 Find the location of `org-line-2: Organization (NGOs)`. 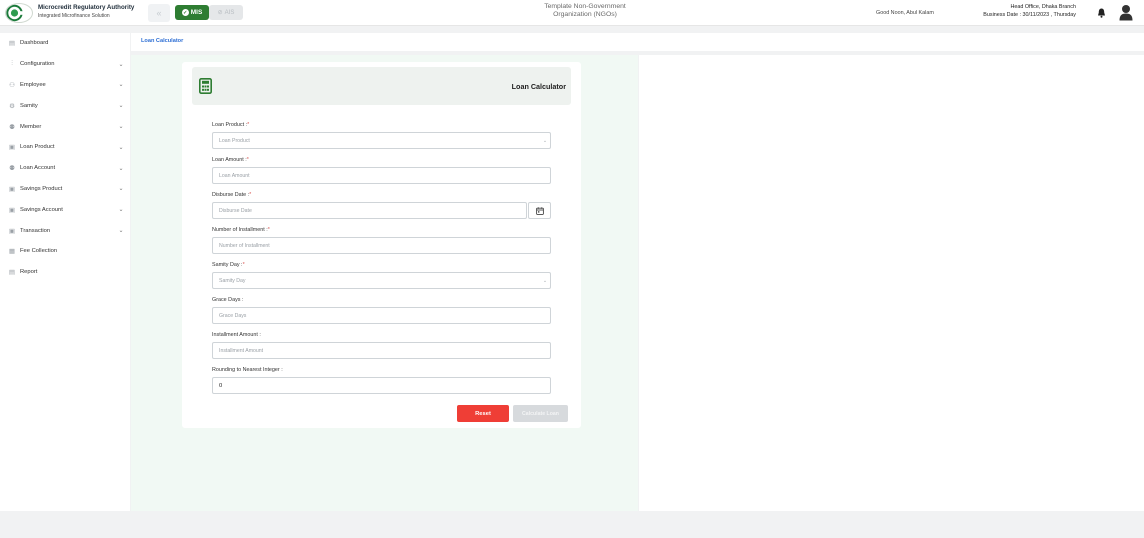

org-line-2: Organization (NGOs) is located at coordinates (585, 14).